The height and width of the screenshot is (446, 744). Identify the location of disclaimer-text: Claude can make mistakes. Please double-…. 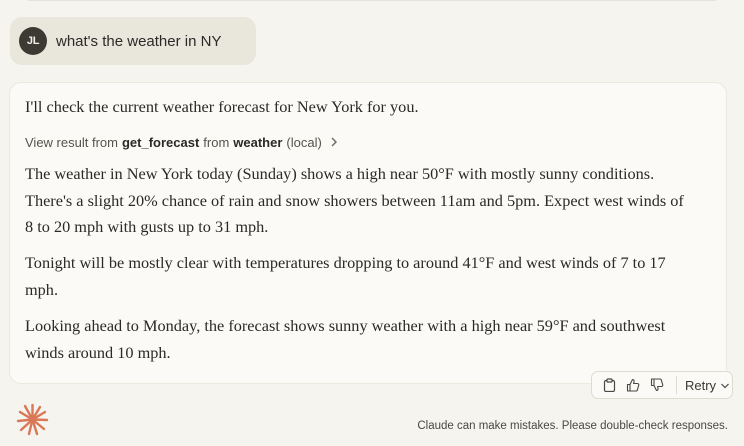
(572, 426).